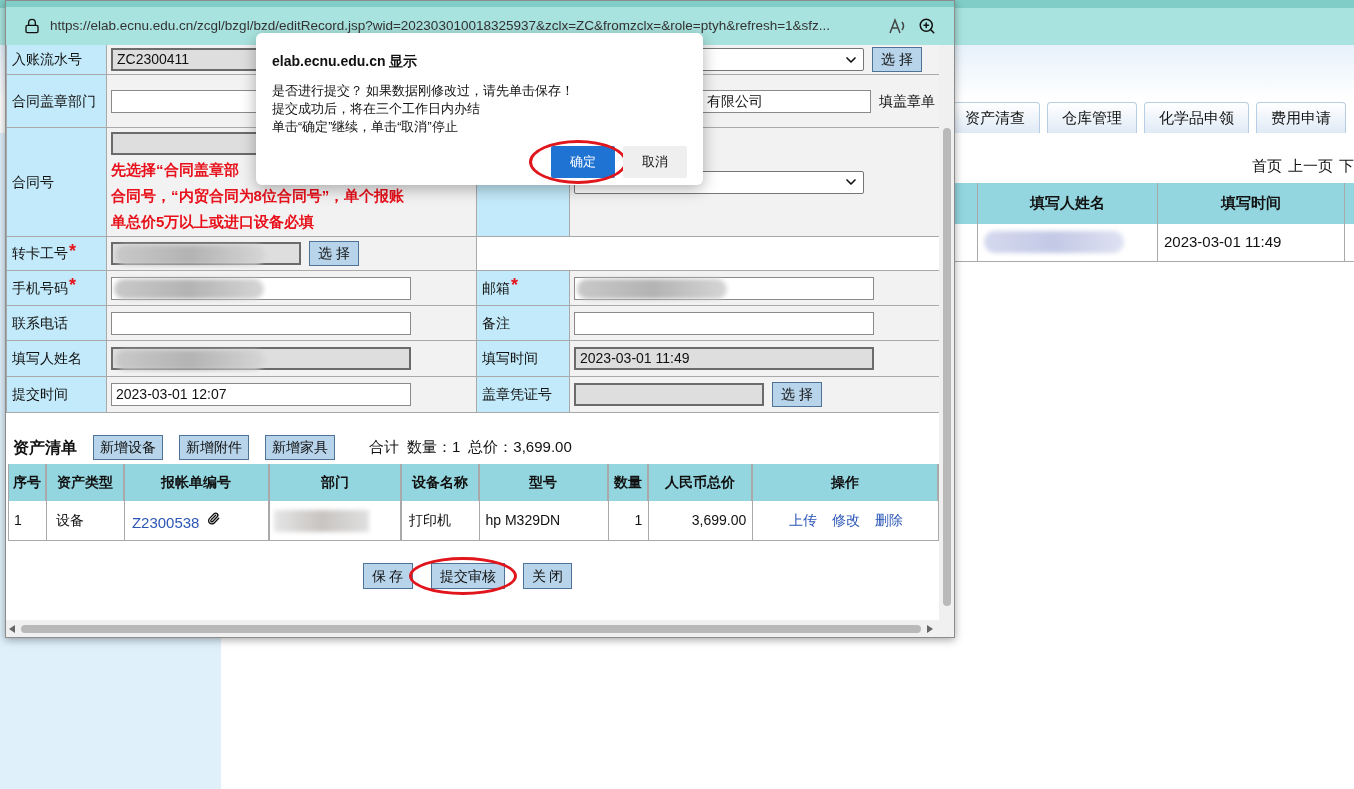 This screenshot has height=789, width=1354. Describe the element at coordinates (365, 127) in the screenshot. I see `dialog-message: 单击“确定”继续，单击“取消”停止` at that location.